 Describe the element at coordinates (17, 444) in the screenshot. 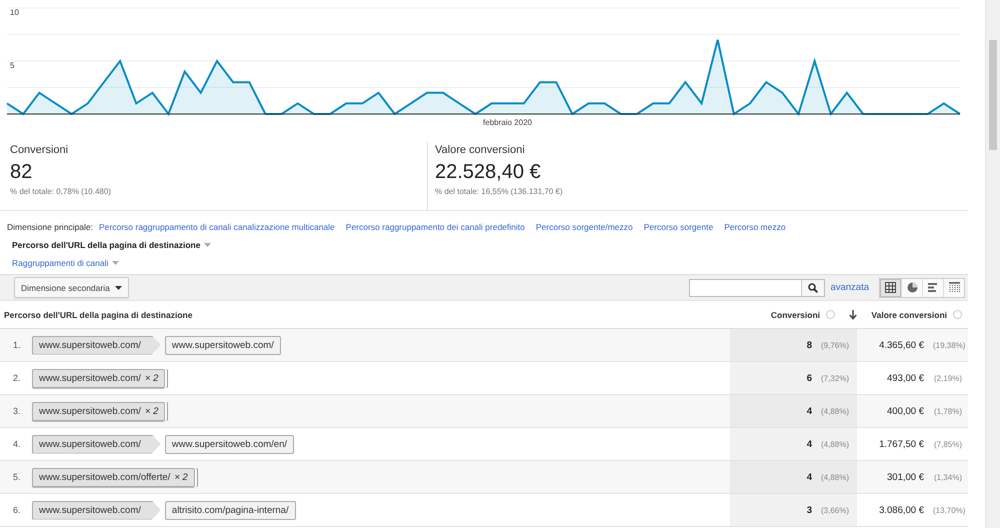

I see `row-number: 4.` at that location.